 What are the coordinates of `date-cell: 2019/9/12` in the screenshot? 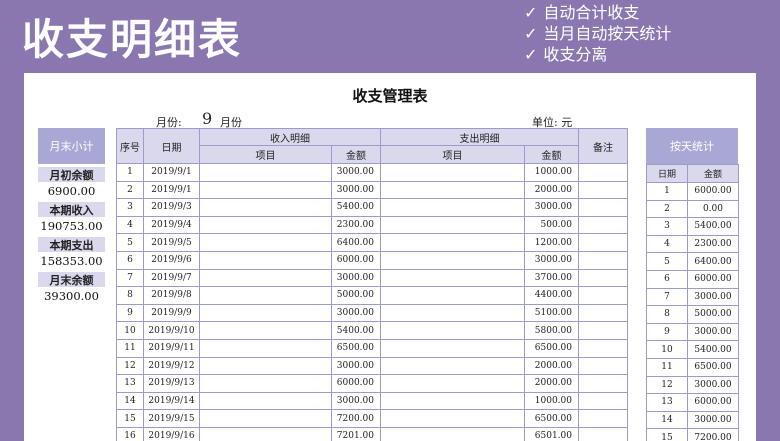 It's located at (171, 366).